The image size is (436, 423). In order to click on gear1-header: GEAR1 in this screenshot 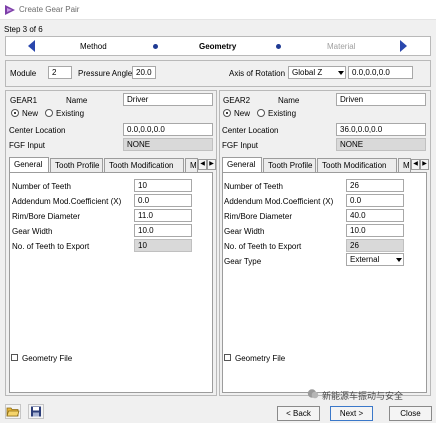, I will do `click(24, 100)`.